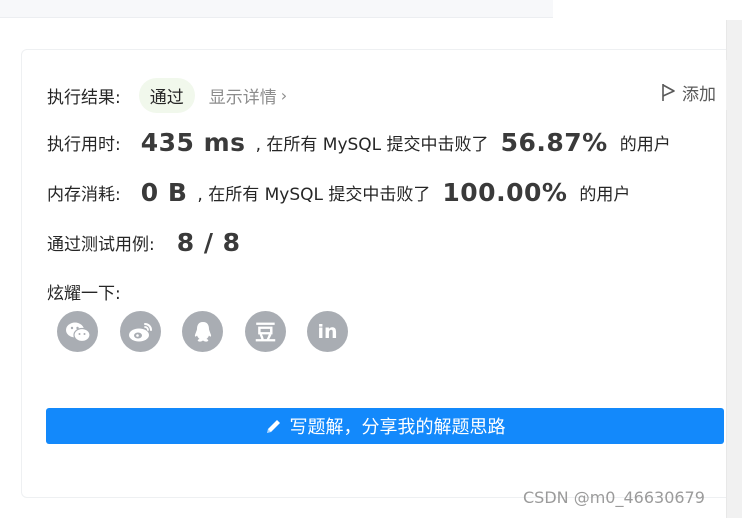 Image resolution: width=742 pixels, height=518 pixels. I want to click on top-panel-edge, so click(276, 9).